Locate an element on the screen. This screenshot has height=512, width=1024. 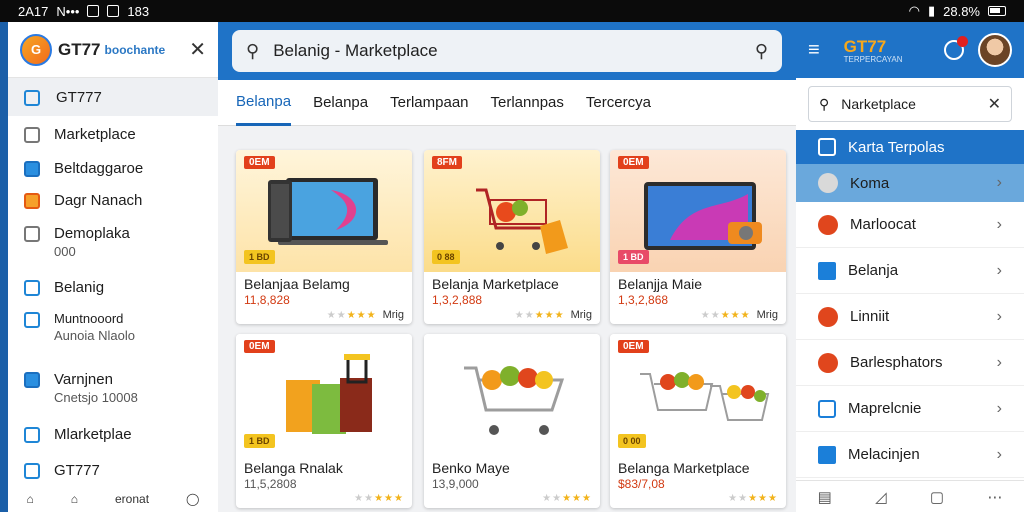
menu-icon: ≡ is located at coordinates (814, 50).